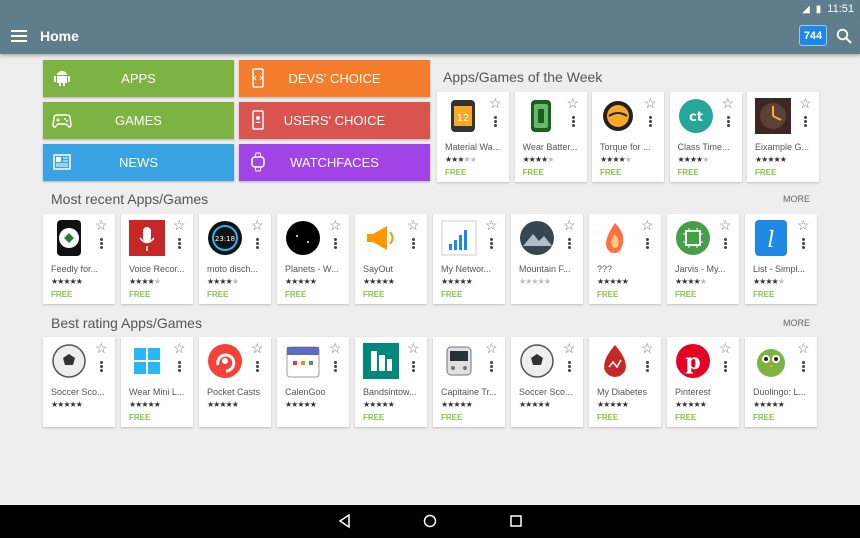 This screenshot has height=538, width=860. What do you see at coordinates (469, 382) in the screenshot?
I see `app-card: ☆ Capitaine Tr... ★★★★★ FREE` at bounding box center [469, 382].